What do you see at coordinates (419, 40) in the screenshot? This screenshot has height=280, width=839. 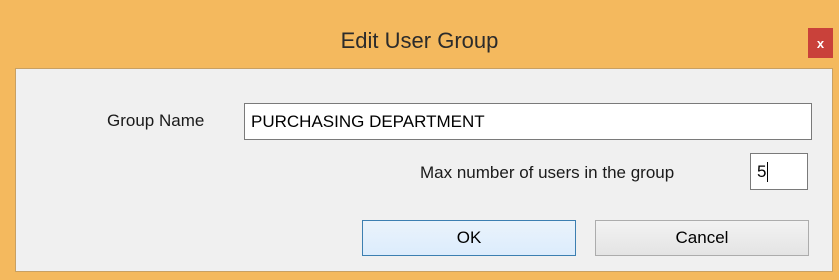 I see `dialog-title: Edit User Group` at bounding box center [419, 40].